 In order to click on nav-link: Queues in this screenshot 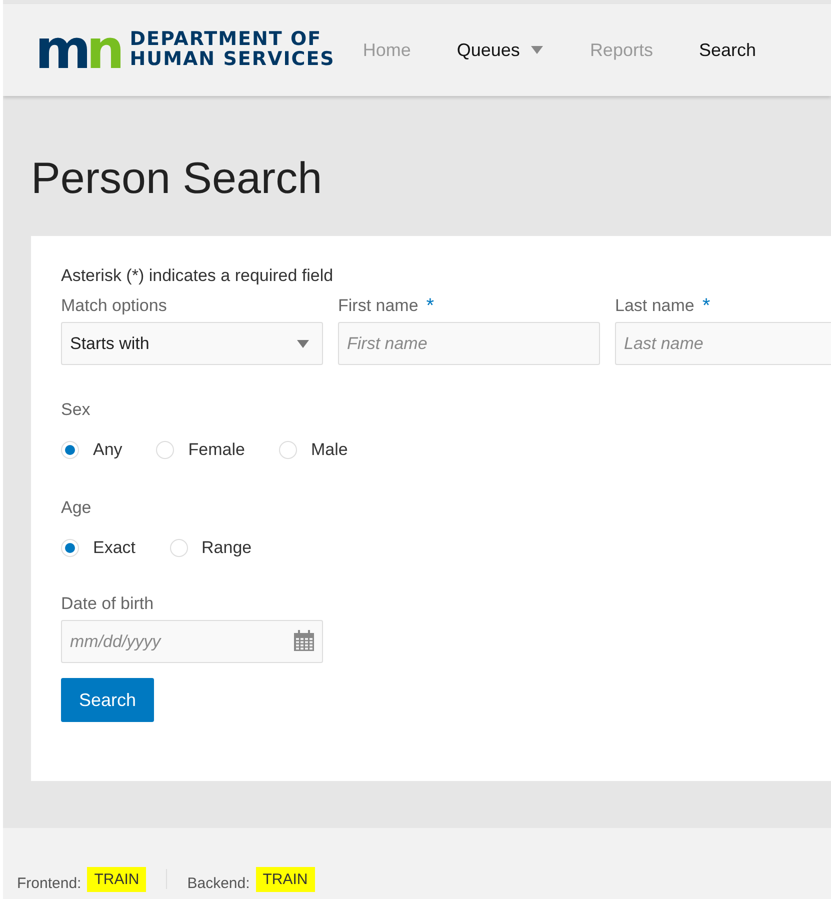, I will do `click(500, 50)`.